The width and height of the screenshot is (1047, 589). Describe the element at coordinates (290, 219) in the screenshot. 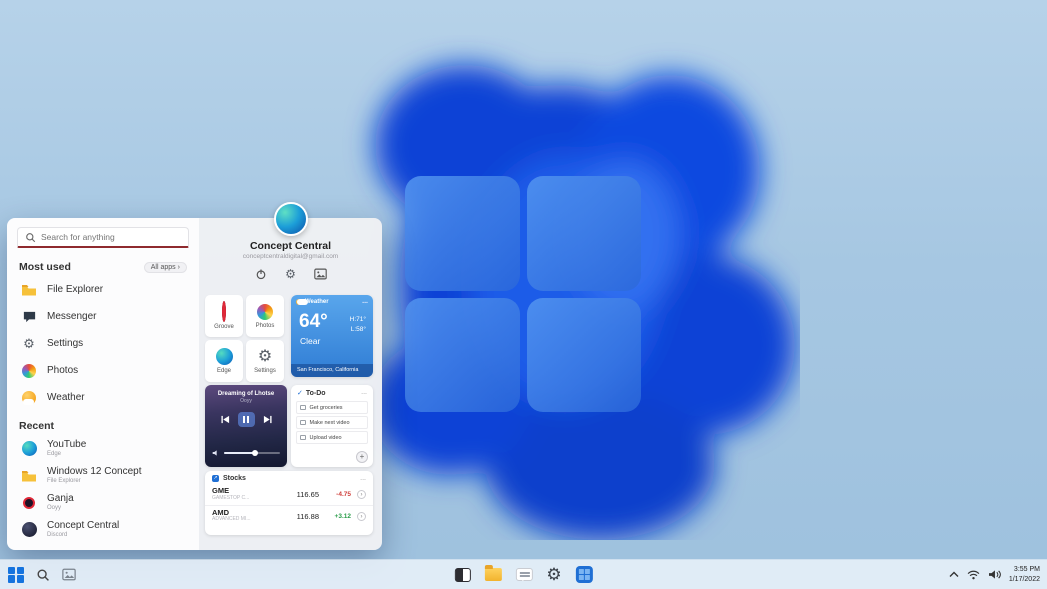

I see `avatar` at that location.